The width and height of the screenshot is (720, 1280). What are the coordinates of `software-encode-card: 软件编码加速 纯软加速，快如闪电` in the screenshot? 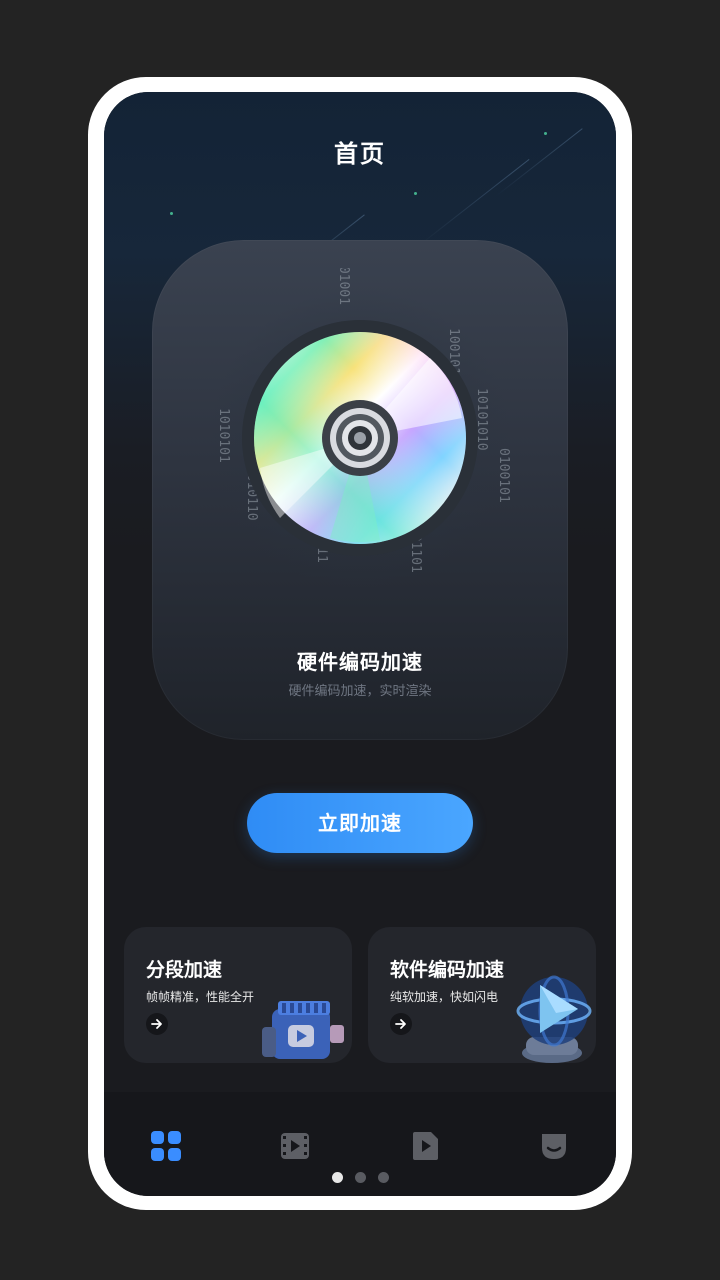 It's located at (482, 995).